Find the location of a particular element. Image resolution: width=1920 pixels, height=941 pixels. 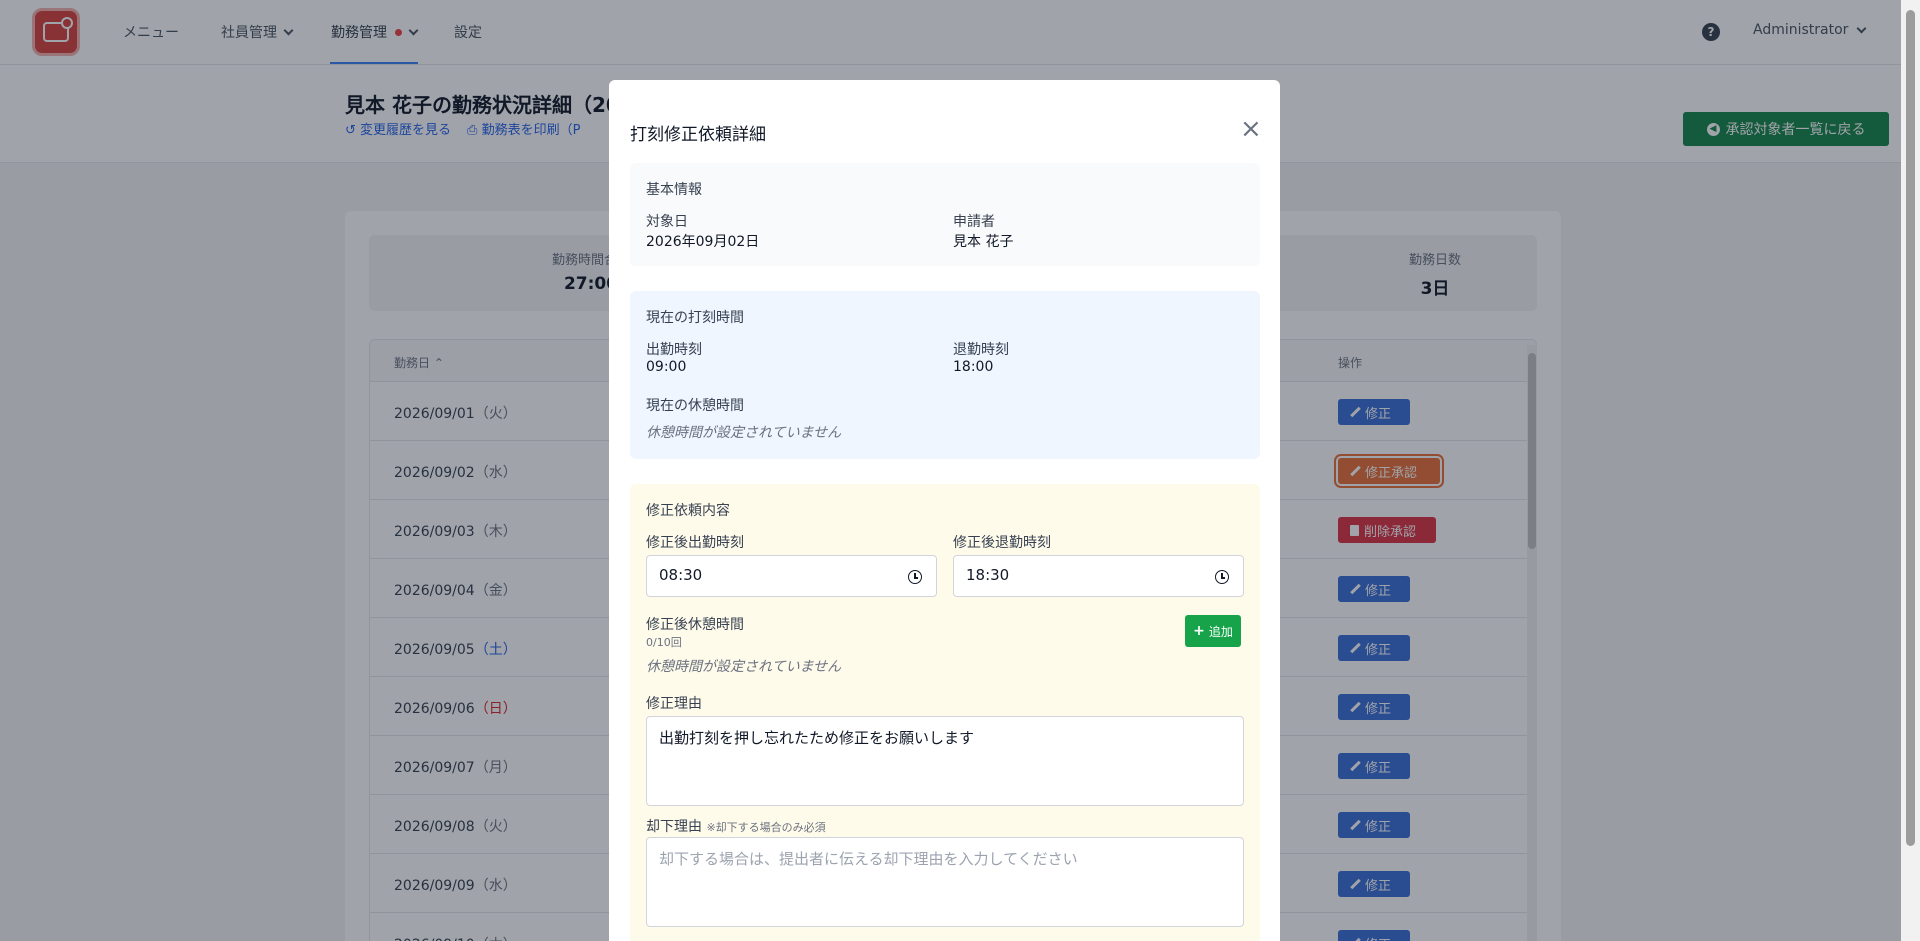

basic-info-heading: 基本情報 is located at coordinates (674, 190).